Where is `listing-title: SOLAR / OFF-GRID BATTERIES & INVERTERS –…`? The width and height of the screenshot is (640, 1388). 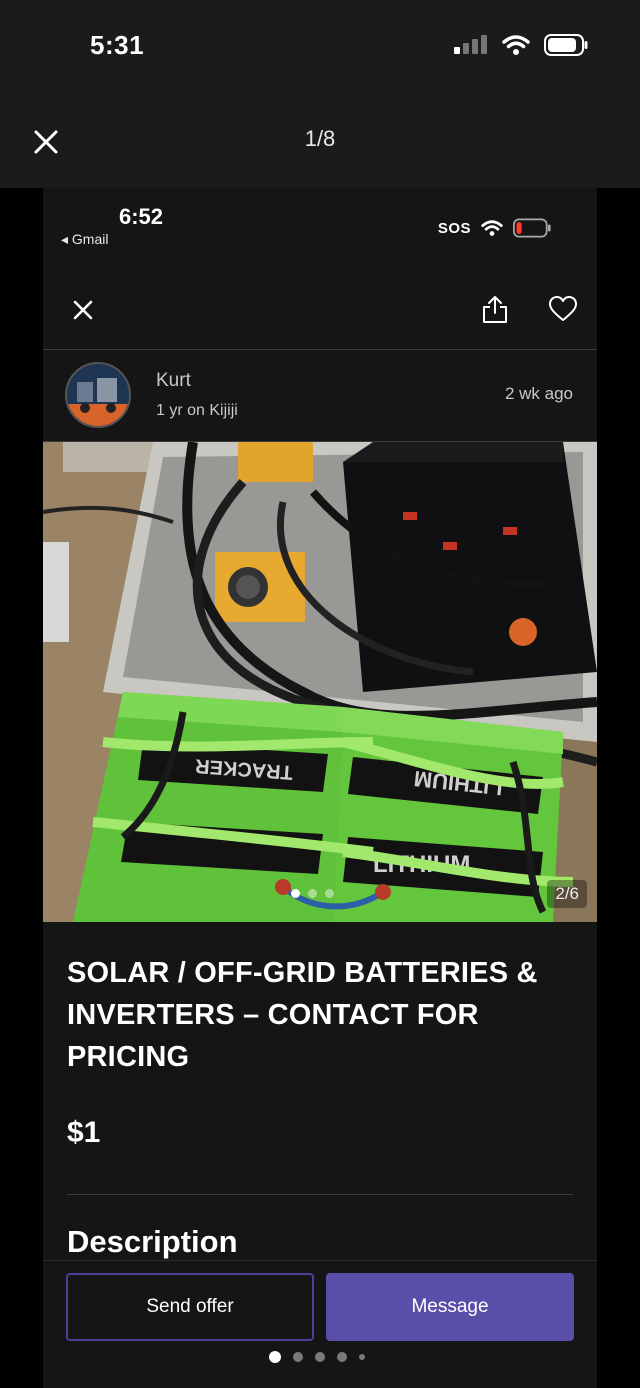
listing-title: SOLAR / OFF-GRID BATTERIES & INVERTERS –… is located at coordinates (302, 1015).